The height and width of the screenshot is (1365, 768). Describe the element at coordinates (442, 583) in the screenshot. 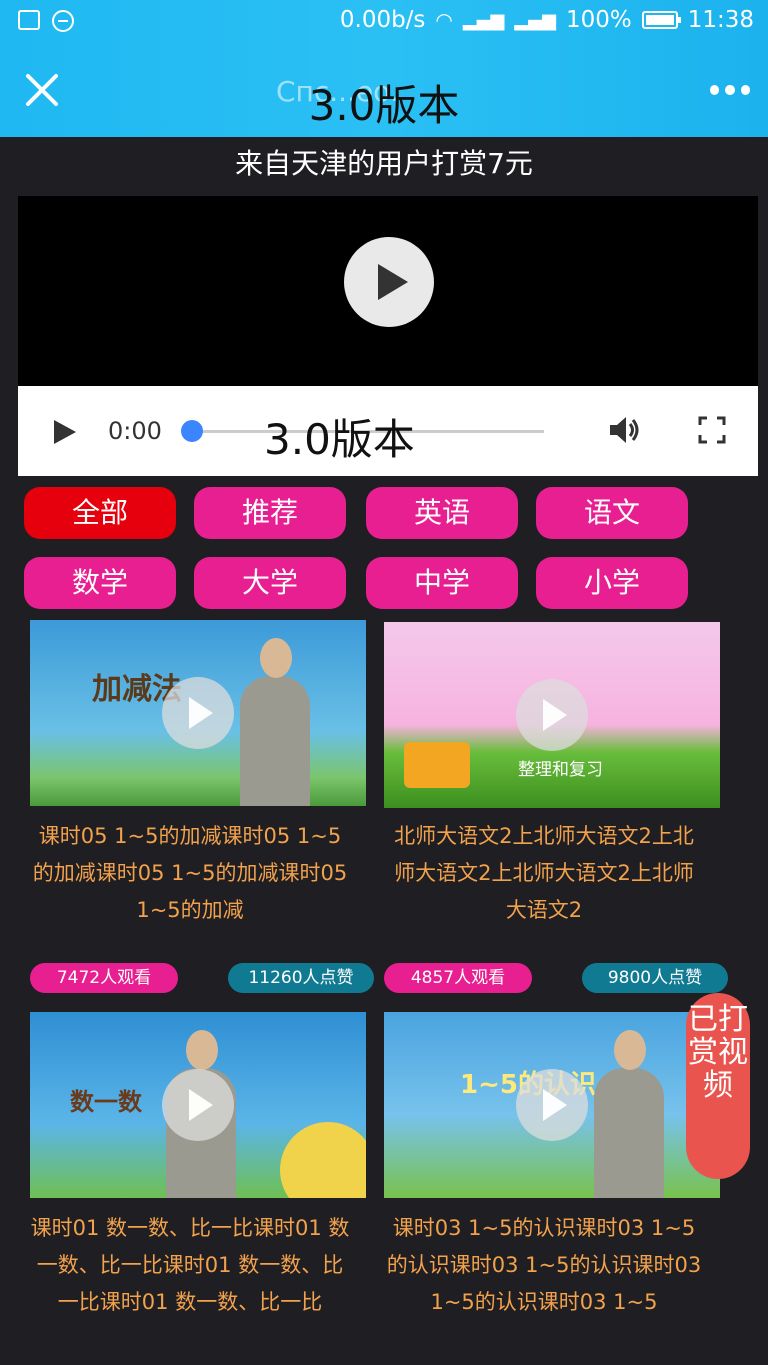

I see `category-middle-school: 中学` at that location.